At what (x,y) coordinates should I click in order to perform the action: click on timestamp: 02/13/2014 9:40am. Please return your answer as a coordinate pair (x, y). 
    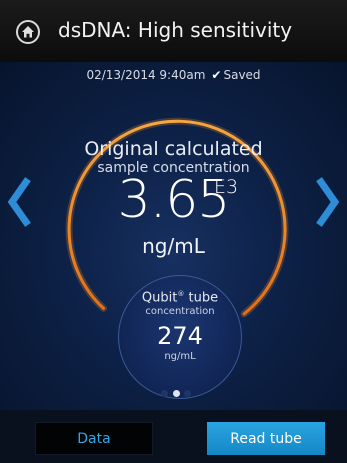
    Looking at the image, I should click on (146, 75).